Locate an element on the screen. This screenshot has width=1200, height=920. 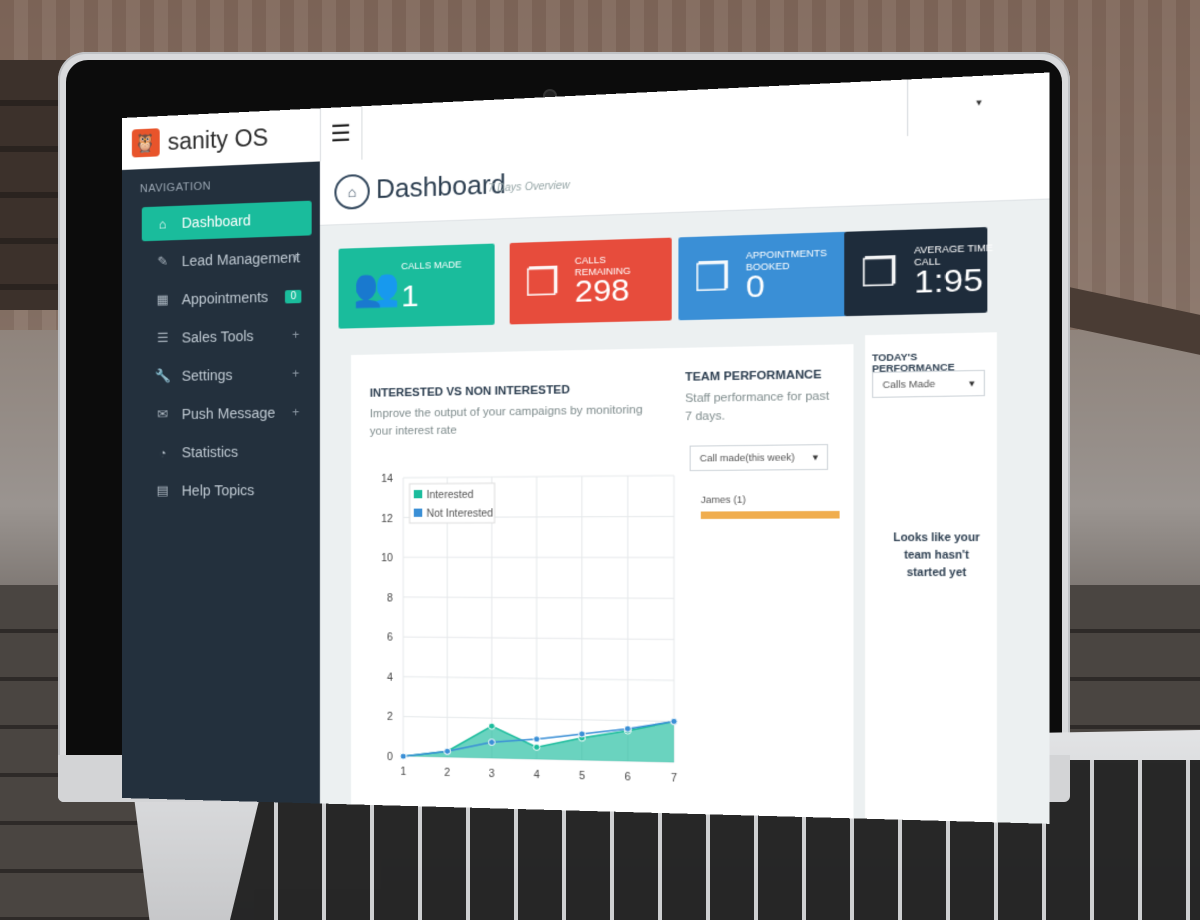
x-tick-label: 2 is located at coordinates (447, 774).